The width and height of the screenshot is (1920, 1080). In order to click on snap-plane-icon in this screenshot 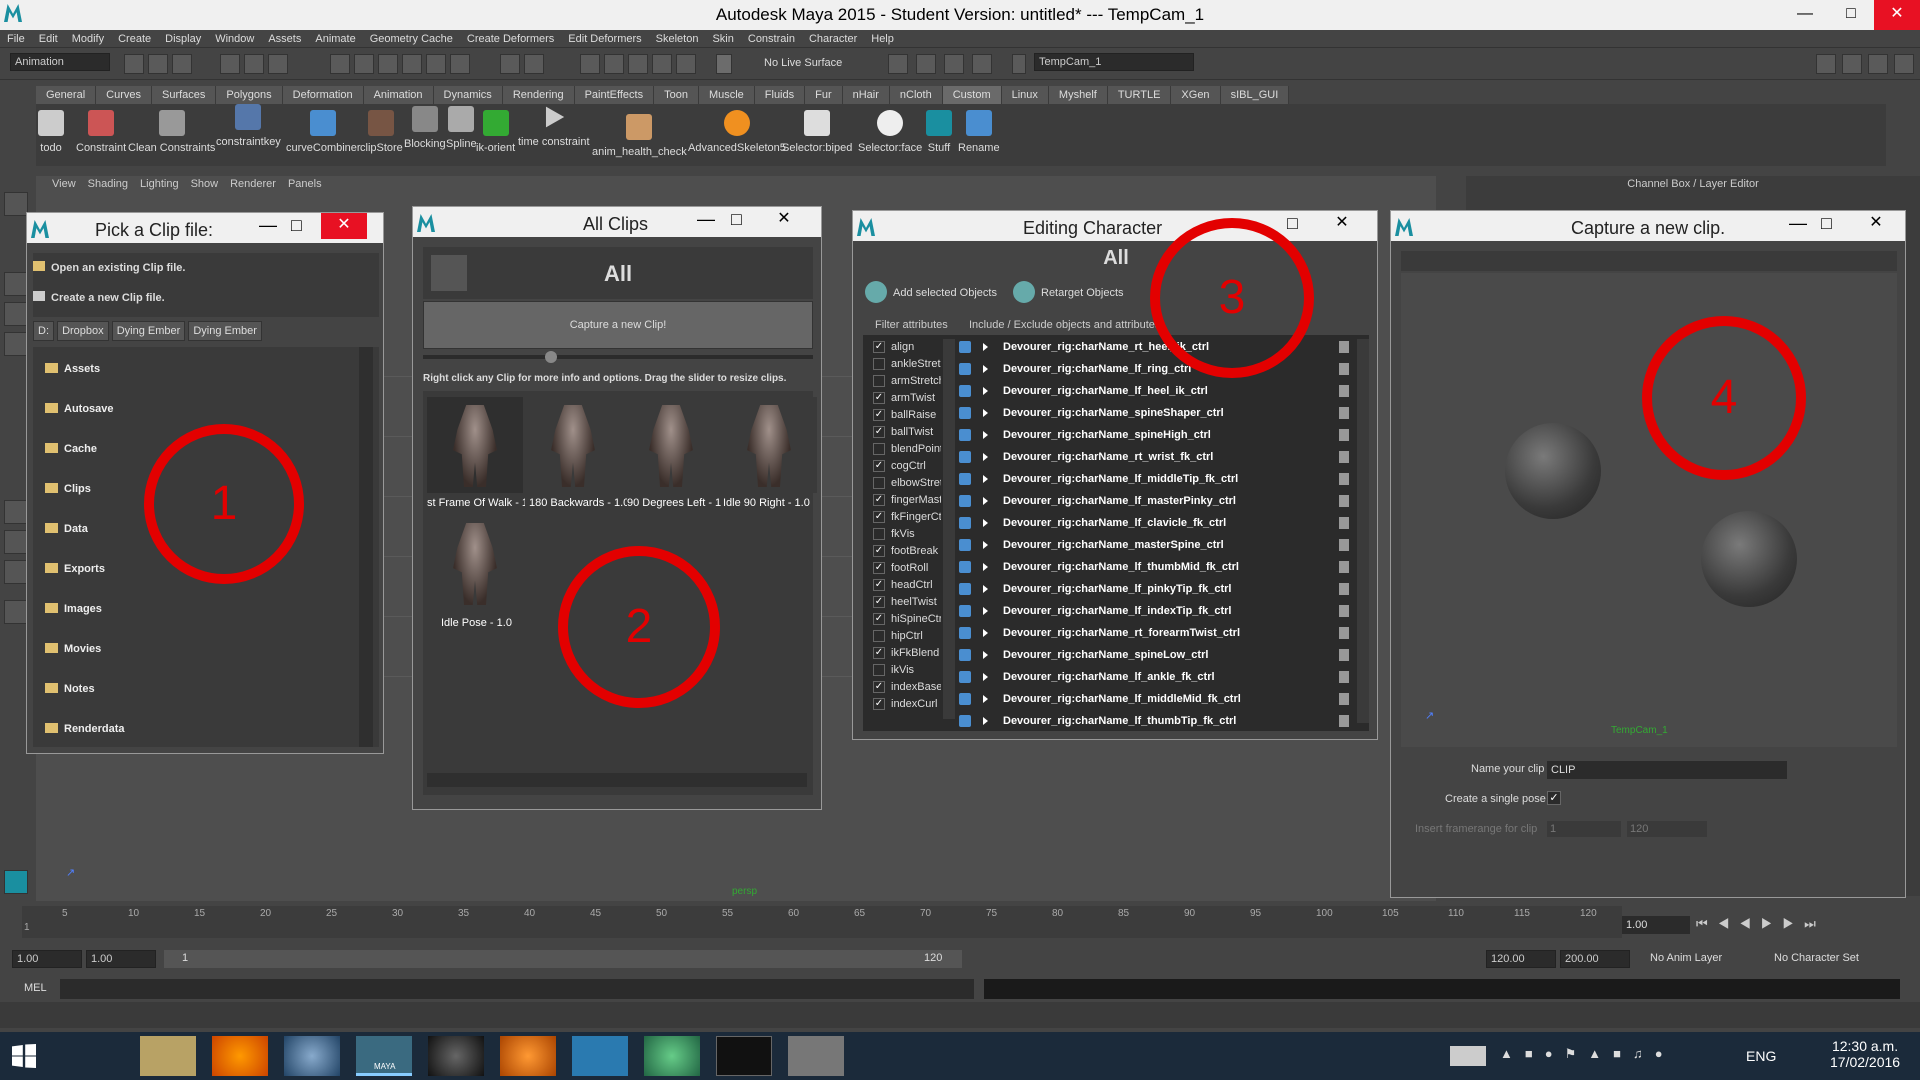, I will do `click(412, 64)`.